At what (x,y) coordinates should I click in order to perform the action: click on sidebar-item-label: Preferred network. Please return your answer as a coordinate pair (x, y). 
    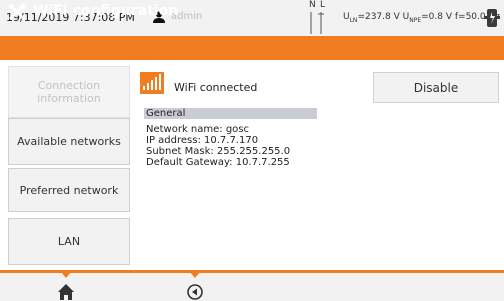
    Looking at the image, I should click on (69, 190).